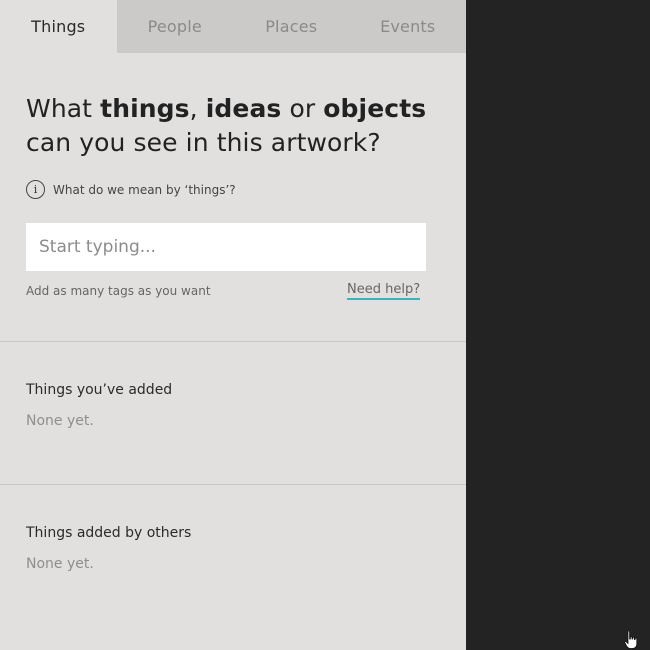 Image resolution: width=650 pixels, height=650 pixels. What do you see at coordinates (408, 26) in the screenshot?
I see `tab-events: Events` at bounding box center [408, 26].